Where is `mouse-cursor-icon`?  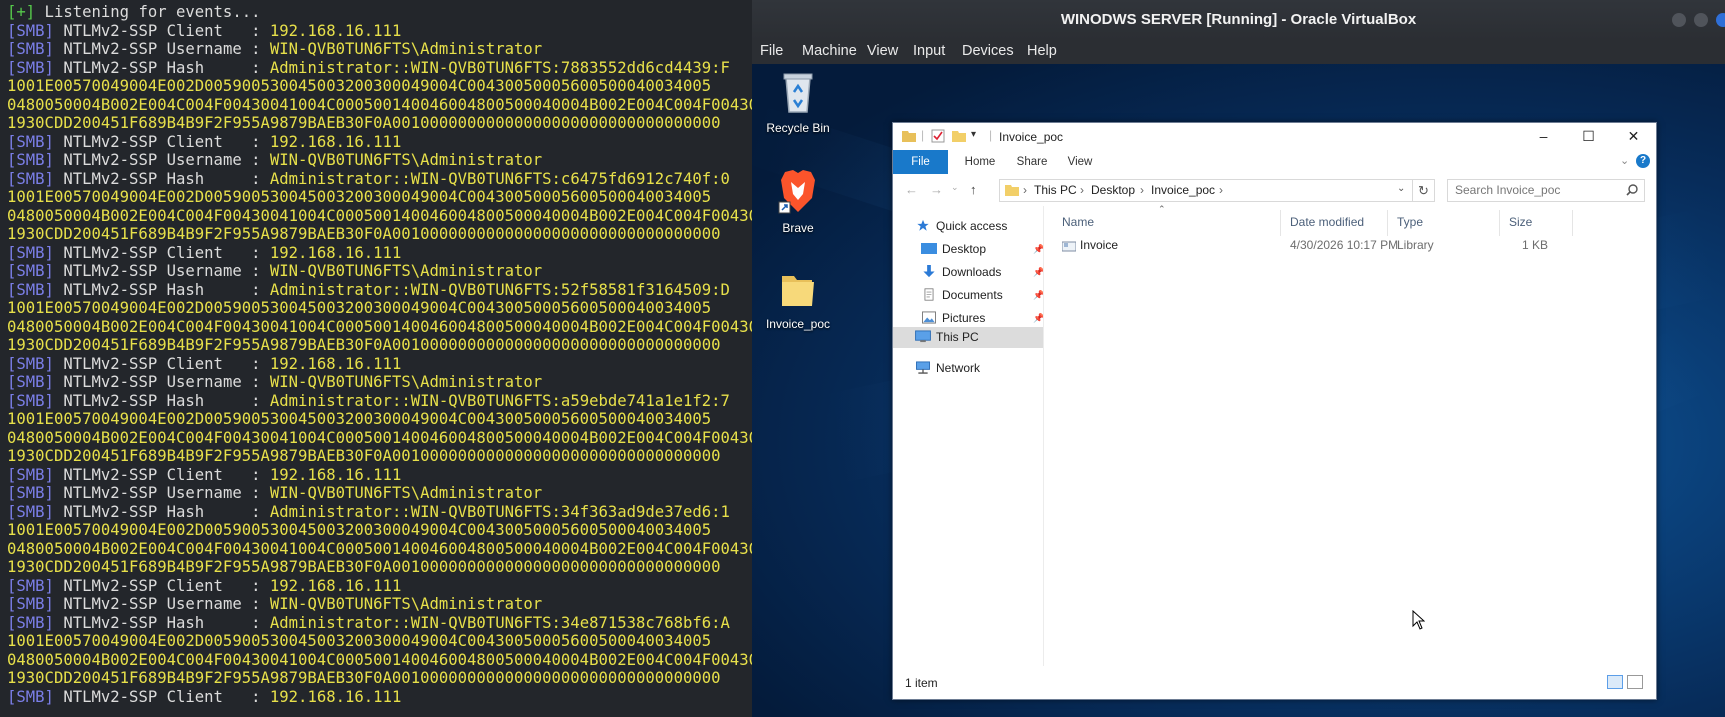 mouse-cursor-icon is located at coordinates (1418, 620).